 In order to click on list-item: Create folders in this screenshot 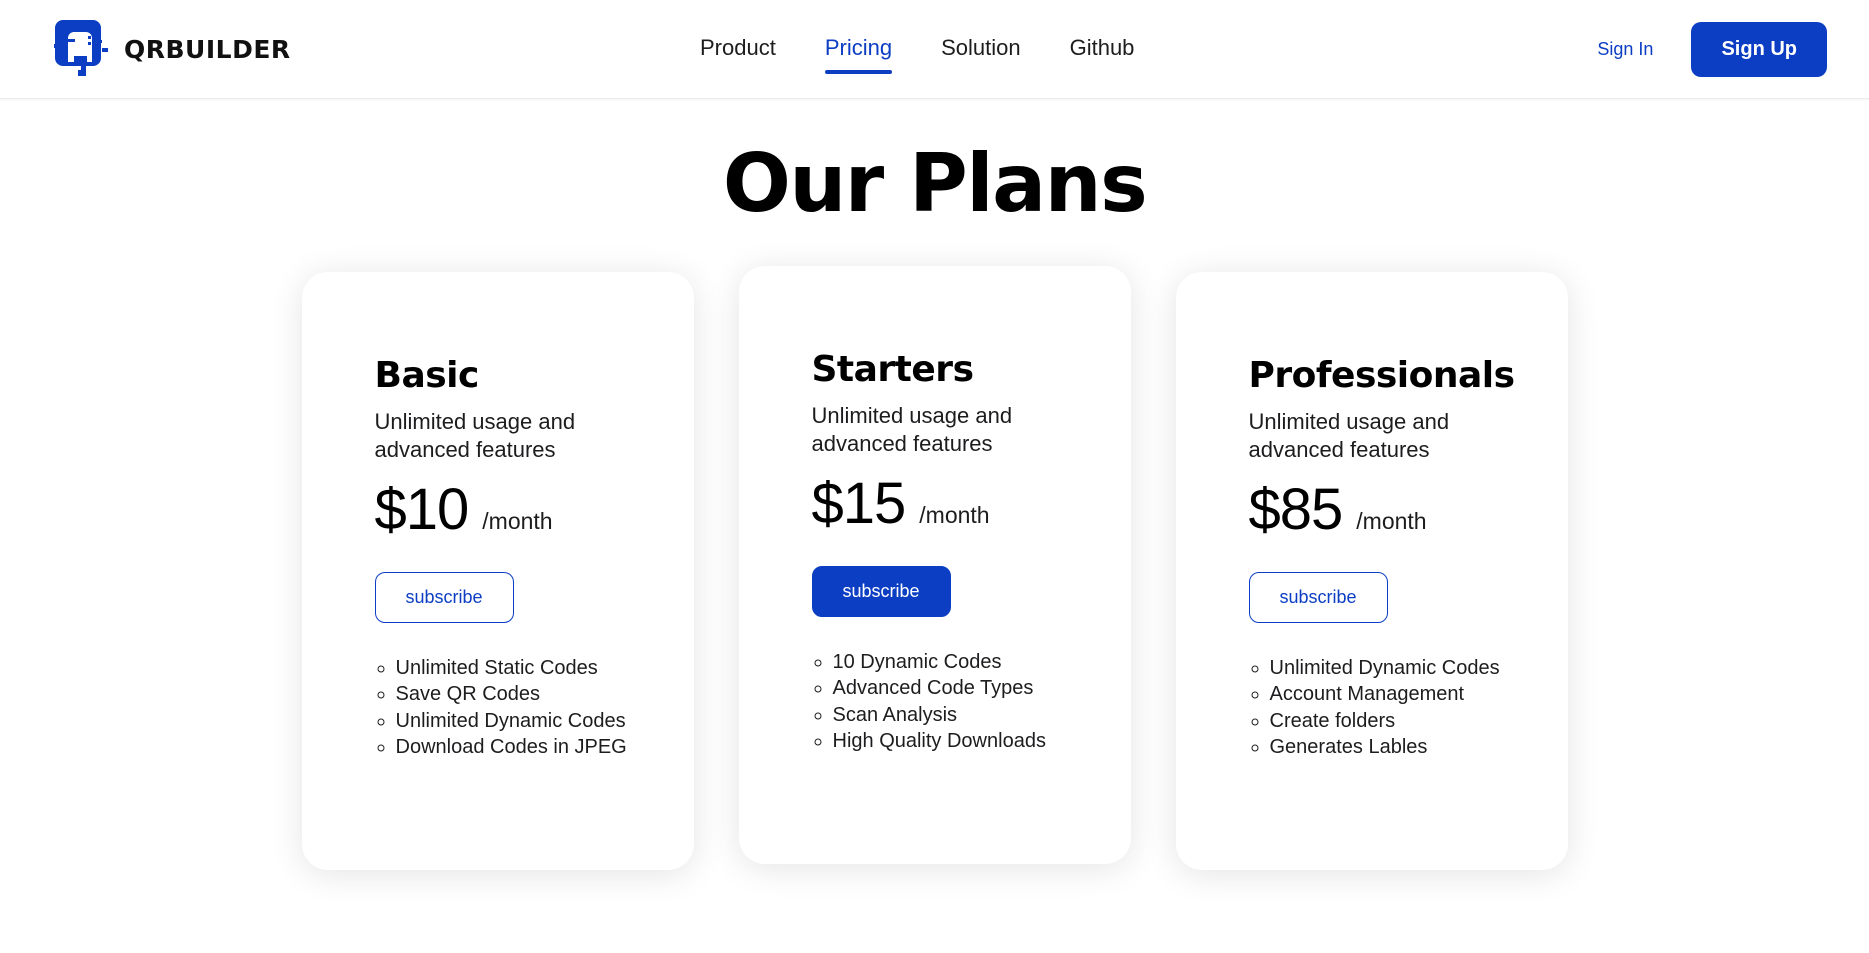, I will do `click(1419, 721)`.